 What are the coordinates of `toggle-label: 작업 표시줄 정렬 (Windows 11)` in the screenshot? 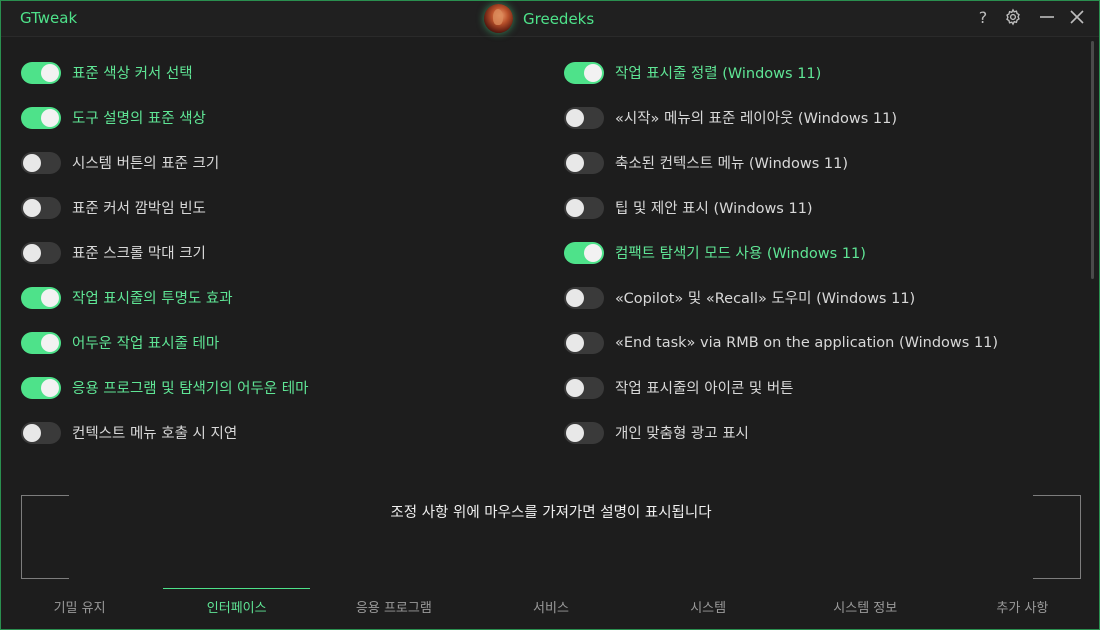 It's located at (718, 74).